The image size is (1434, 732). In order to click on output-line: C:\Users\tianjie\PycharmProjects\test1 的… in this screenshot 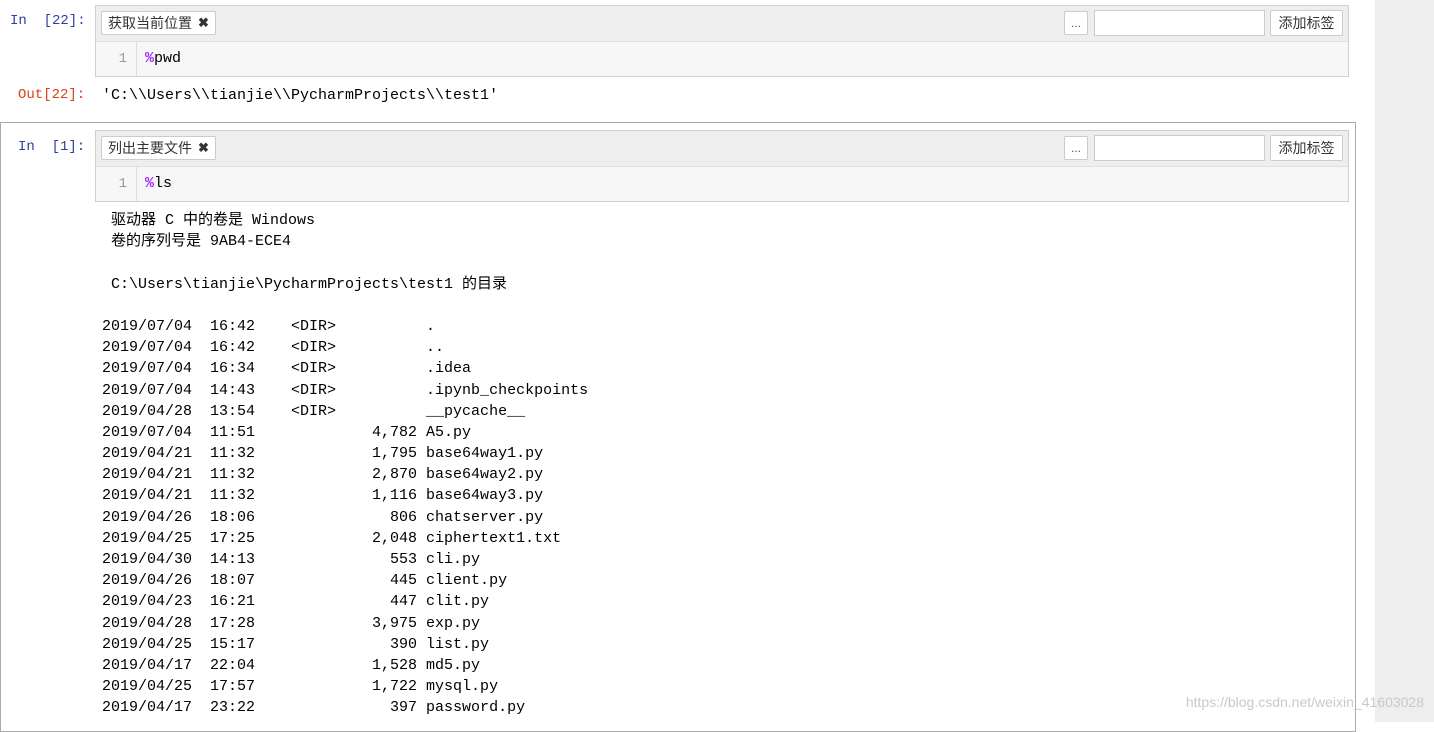, I will do `click(305, 284)`.